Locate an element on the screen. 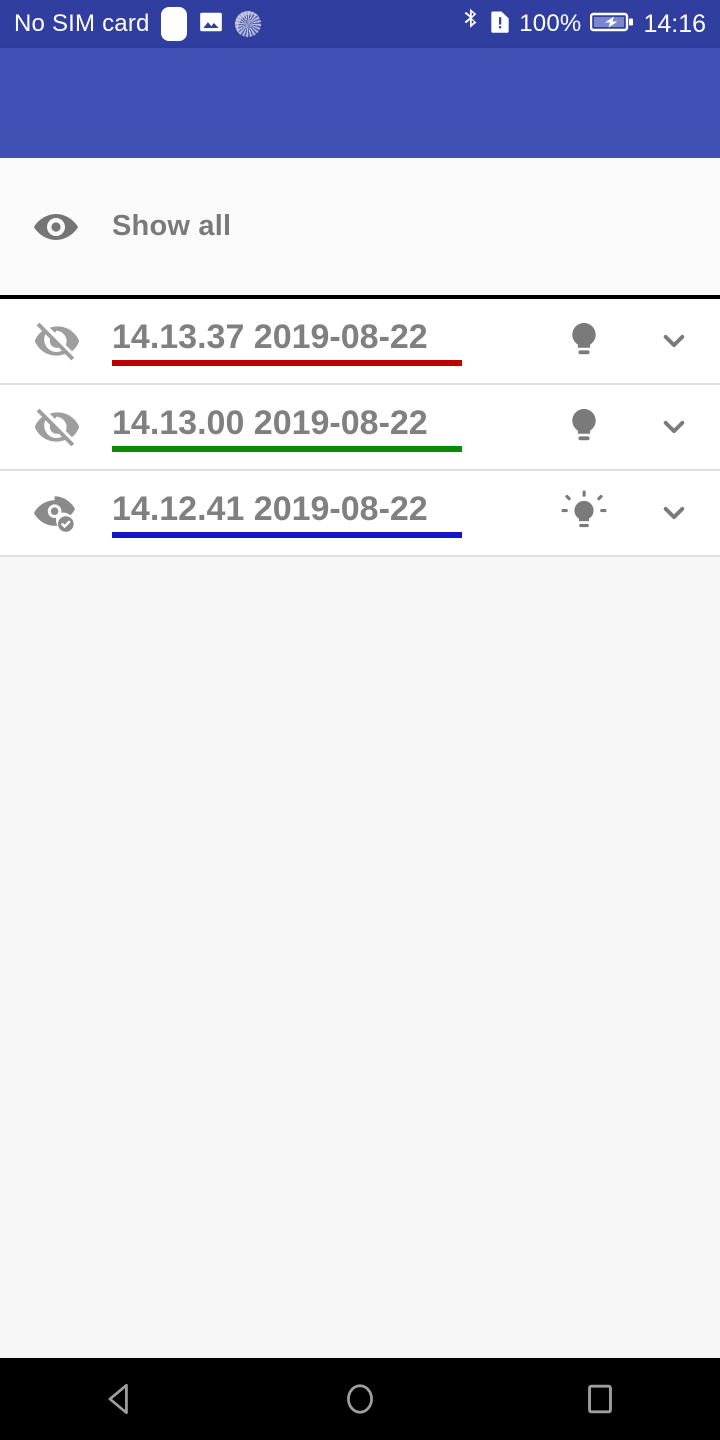 Image resolution: width=720 pixels, height=1440 pixels. bluetooth-icon is located at coordinates (471, 24).